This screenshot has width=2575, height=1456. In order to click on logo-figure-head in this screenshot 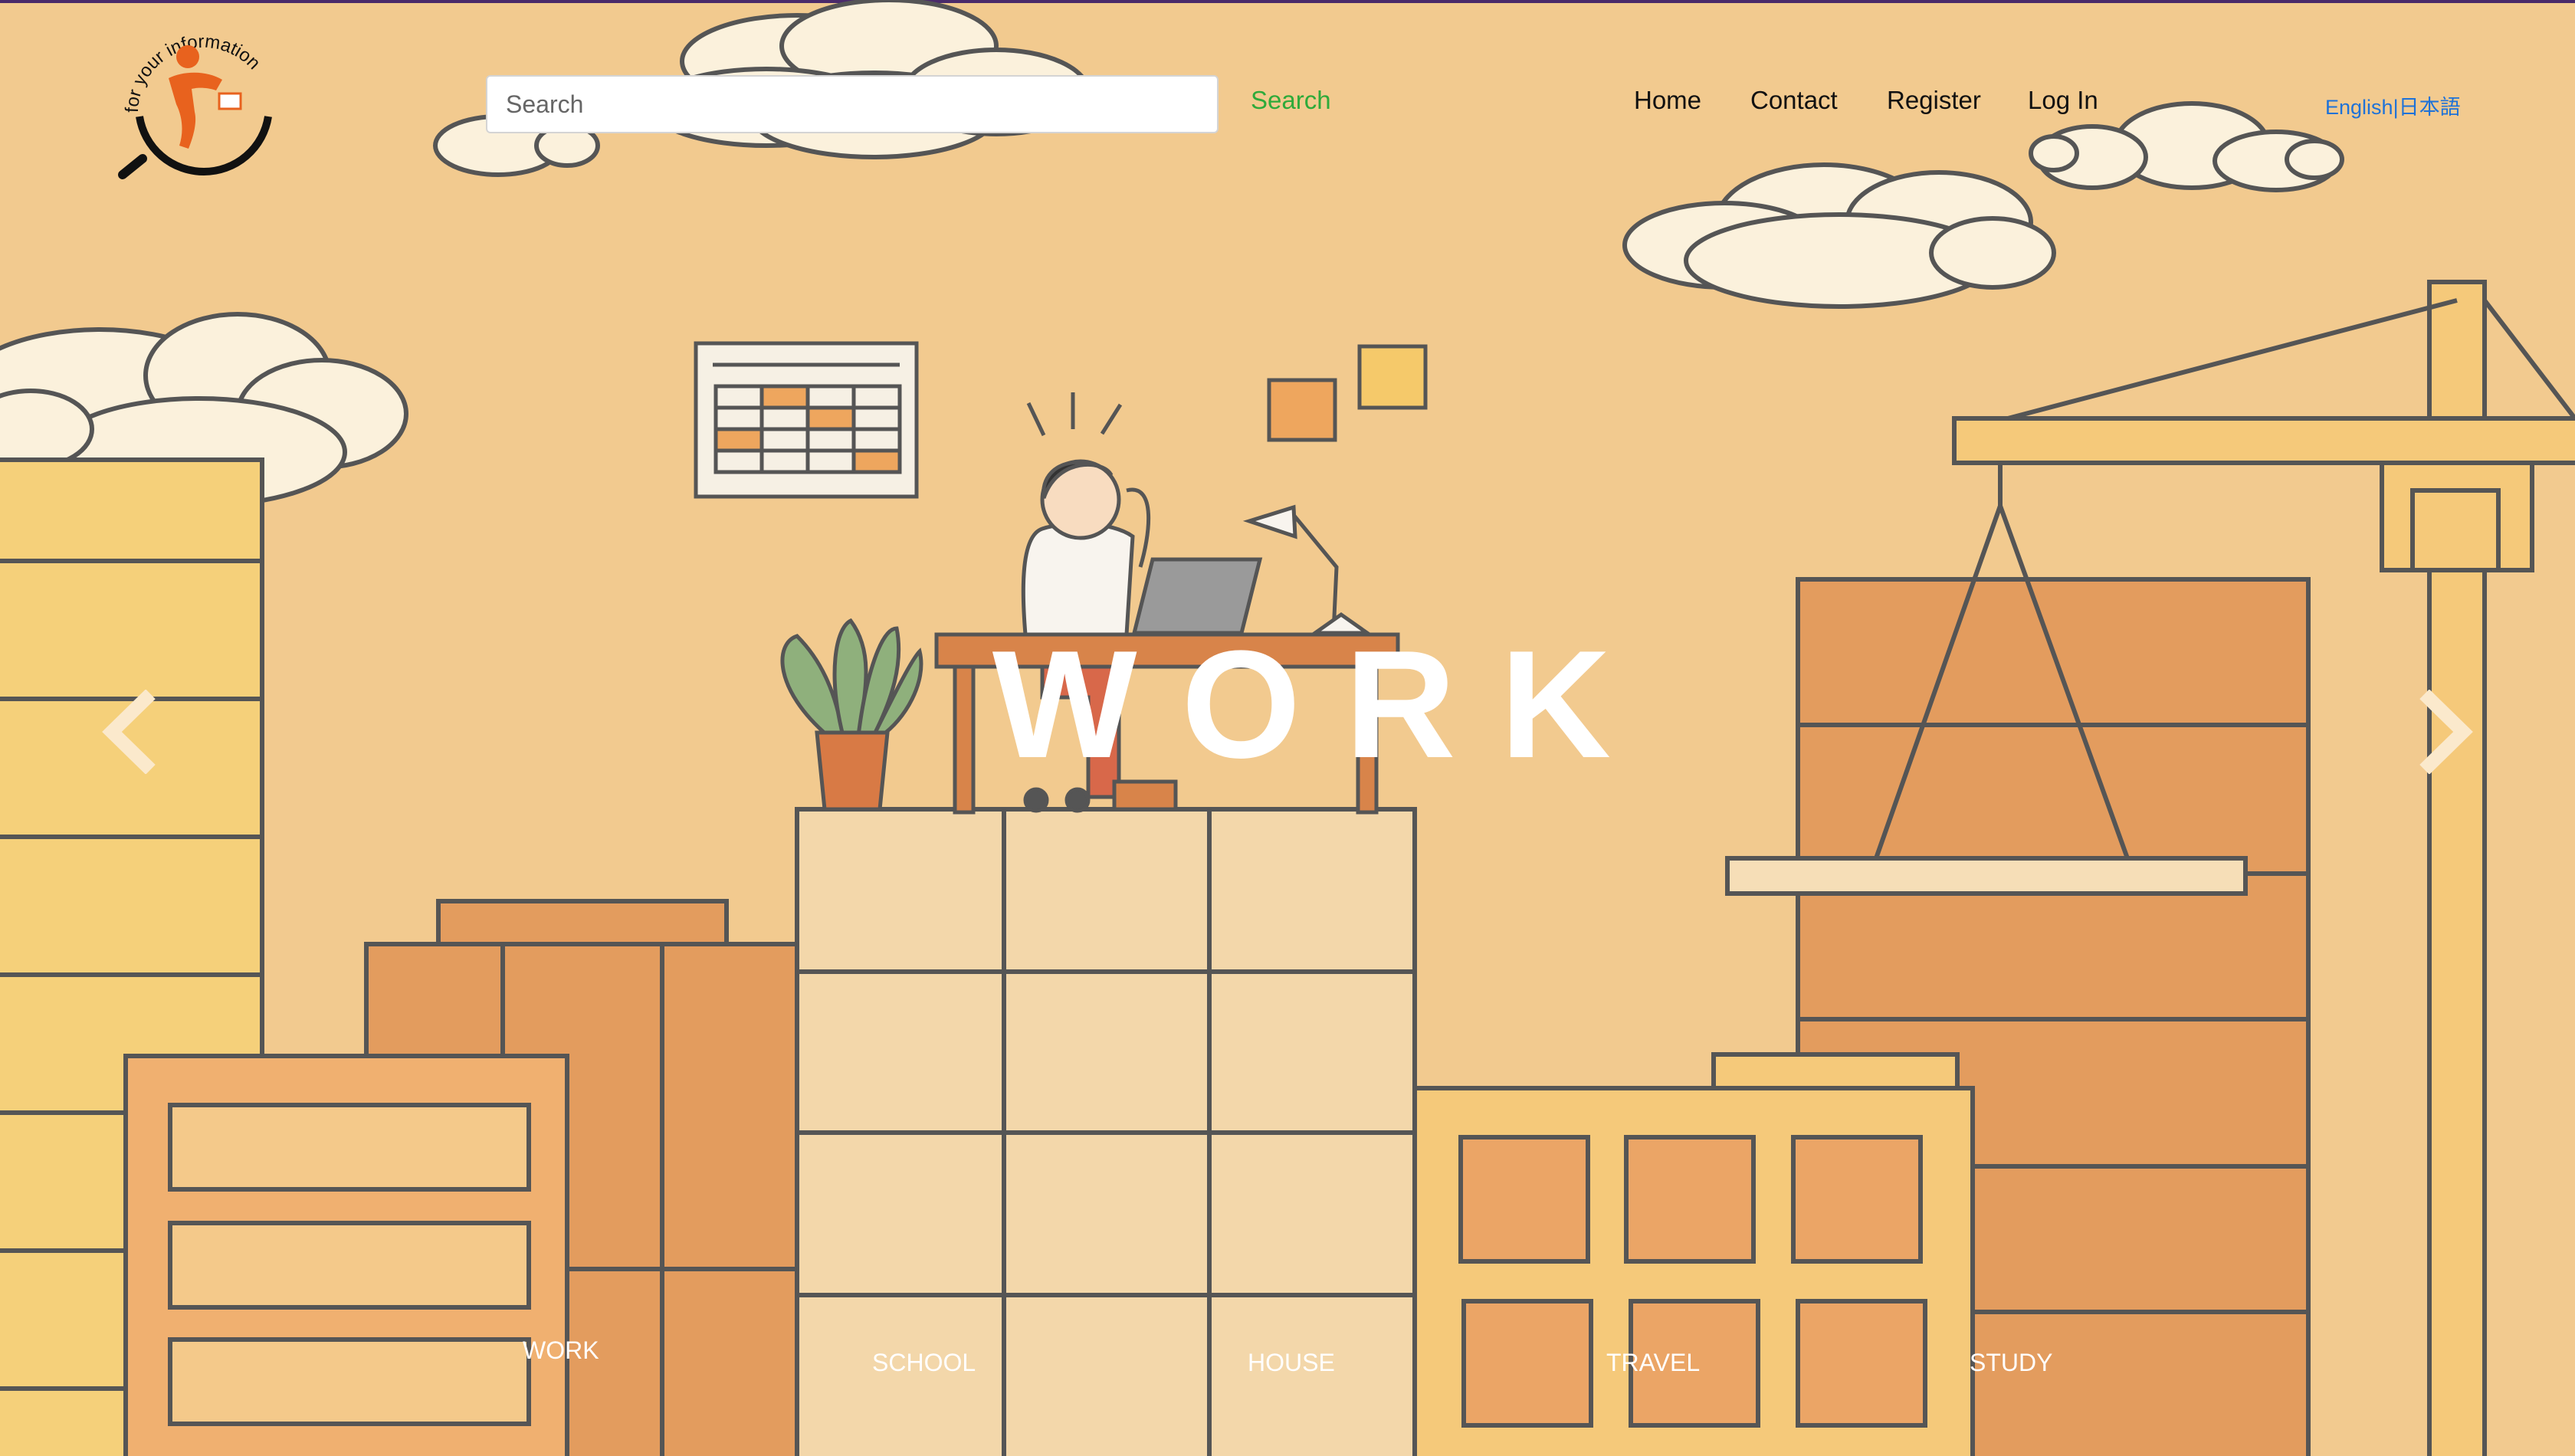, I will do `click(188, 56)`.